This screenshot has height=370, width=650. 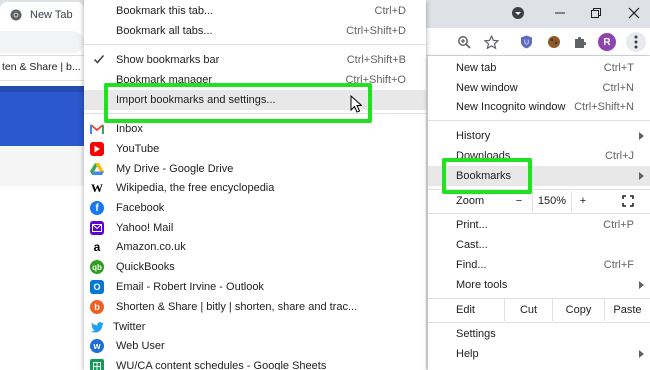 What do you see at coordinates (519, 201) in the screenshot?
I see `zoom-out-button: −` at bounding box center [519, 201].